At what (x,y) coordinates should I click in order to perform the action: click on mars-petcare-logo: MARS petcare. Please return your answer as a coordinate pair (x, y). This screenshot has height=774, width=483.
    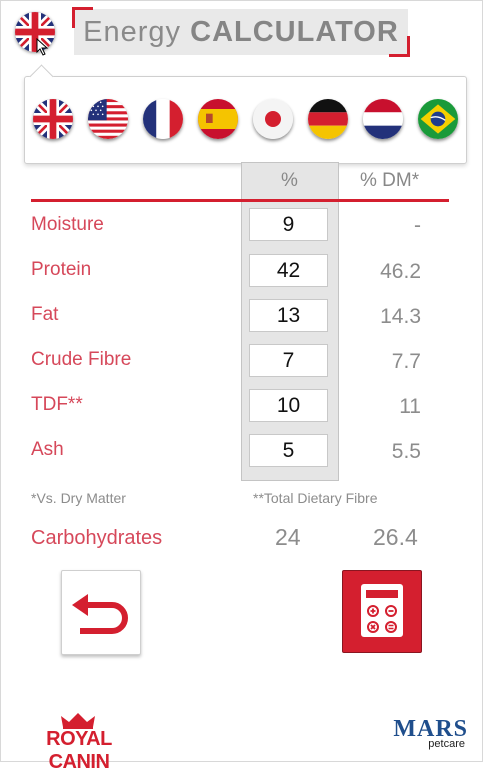
    Looking at the image, I should click on (421, 734).